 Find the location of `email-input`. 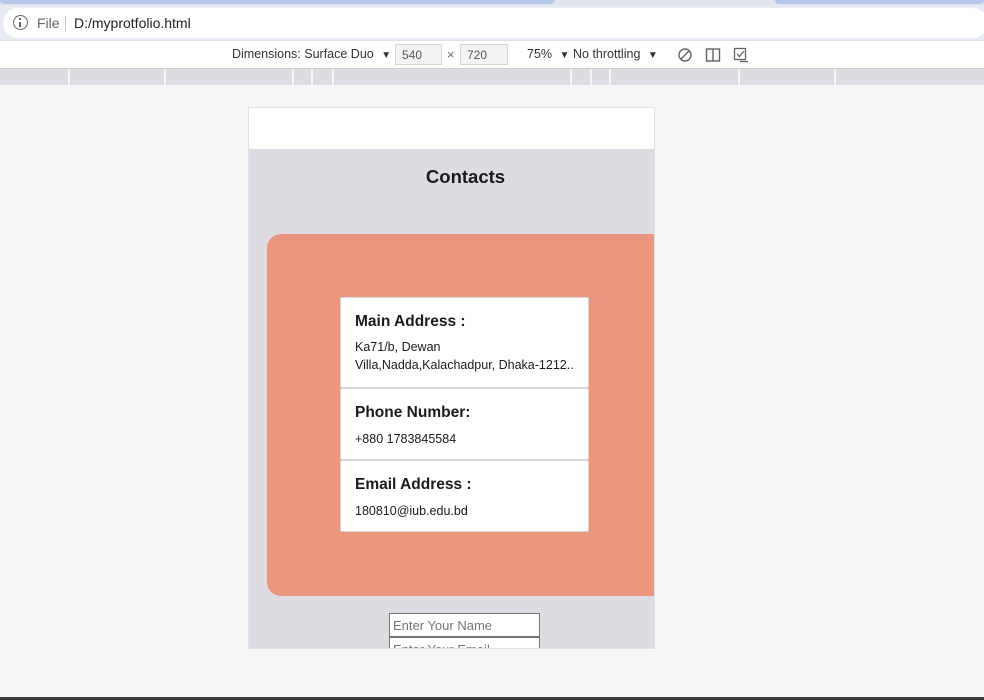

email-input is located at coordinates (464, 642).